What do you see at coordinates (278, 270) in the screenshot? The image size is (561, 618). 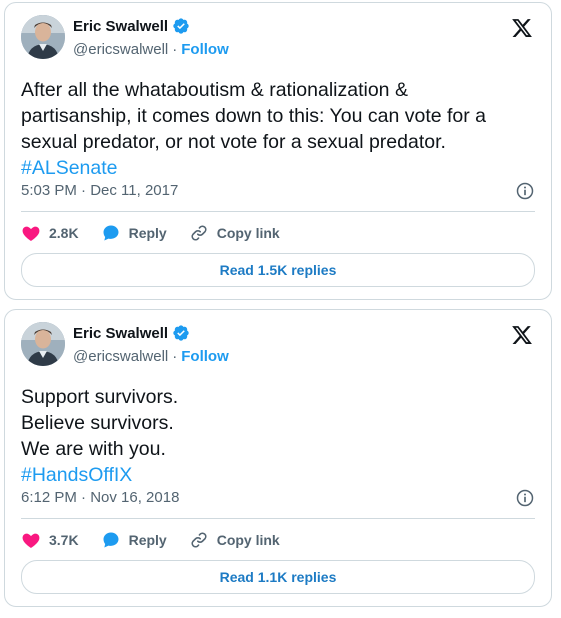 I see `read-replies-button: Read 1.5K replies` at bounding box center [278, 270].